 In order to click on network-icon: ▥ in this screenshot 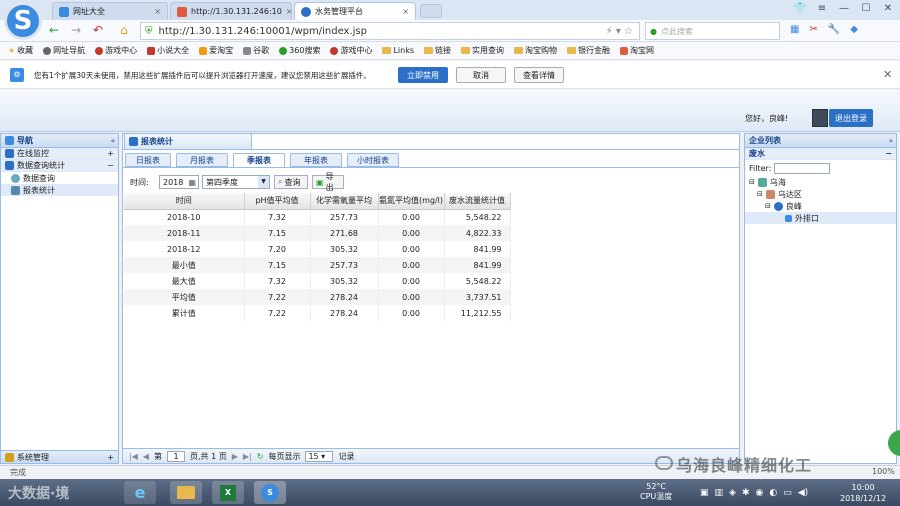, I will do `click(719, 493)`.